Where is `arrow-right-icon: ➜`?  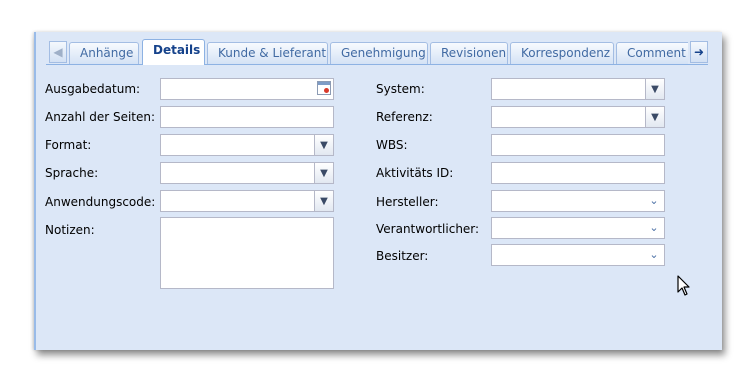 arrow-right-icon: ➜ is located at coordinates (699, 52).